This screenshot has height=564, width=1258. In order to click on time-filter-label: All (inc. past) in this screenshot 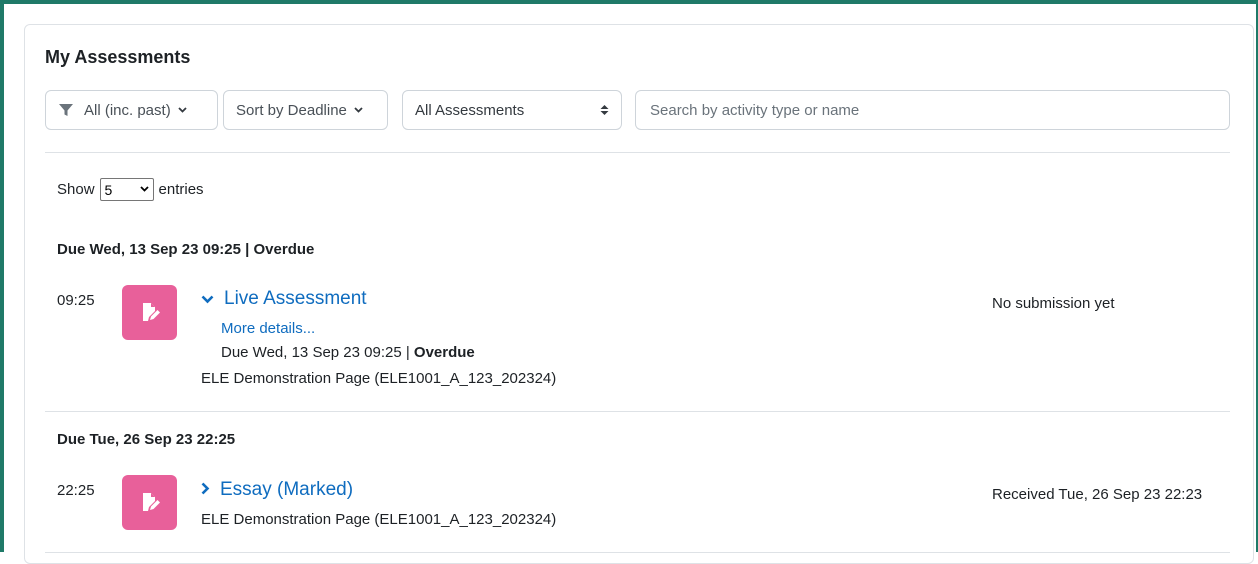, I will do `click(127, 110)`.